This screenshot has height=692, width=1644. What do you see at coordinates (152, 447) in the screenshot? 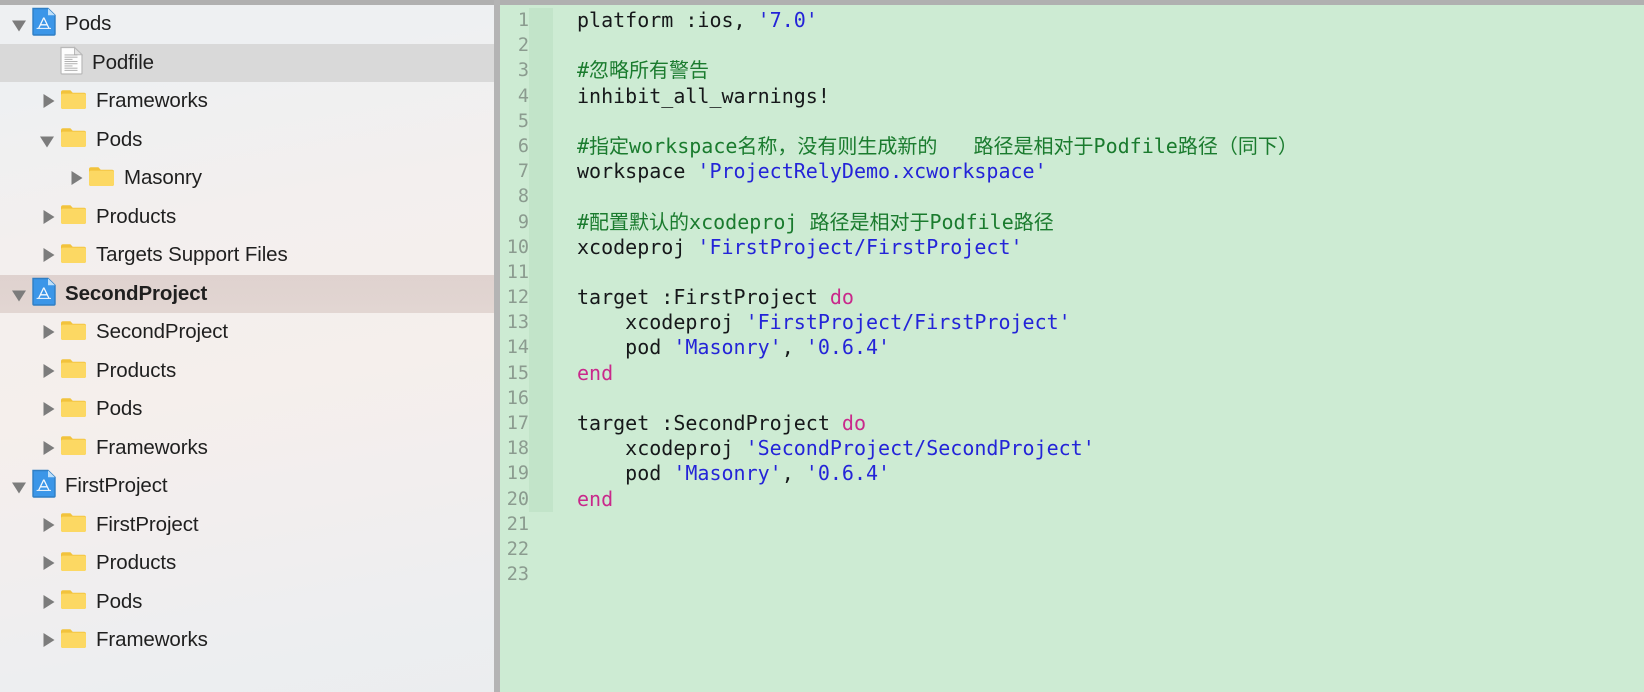
I see `navigator-row-label: Frameworks` at bounding box center [152, 447].